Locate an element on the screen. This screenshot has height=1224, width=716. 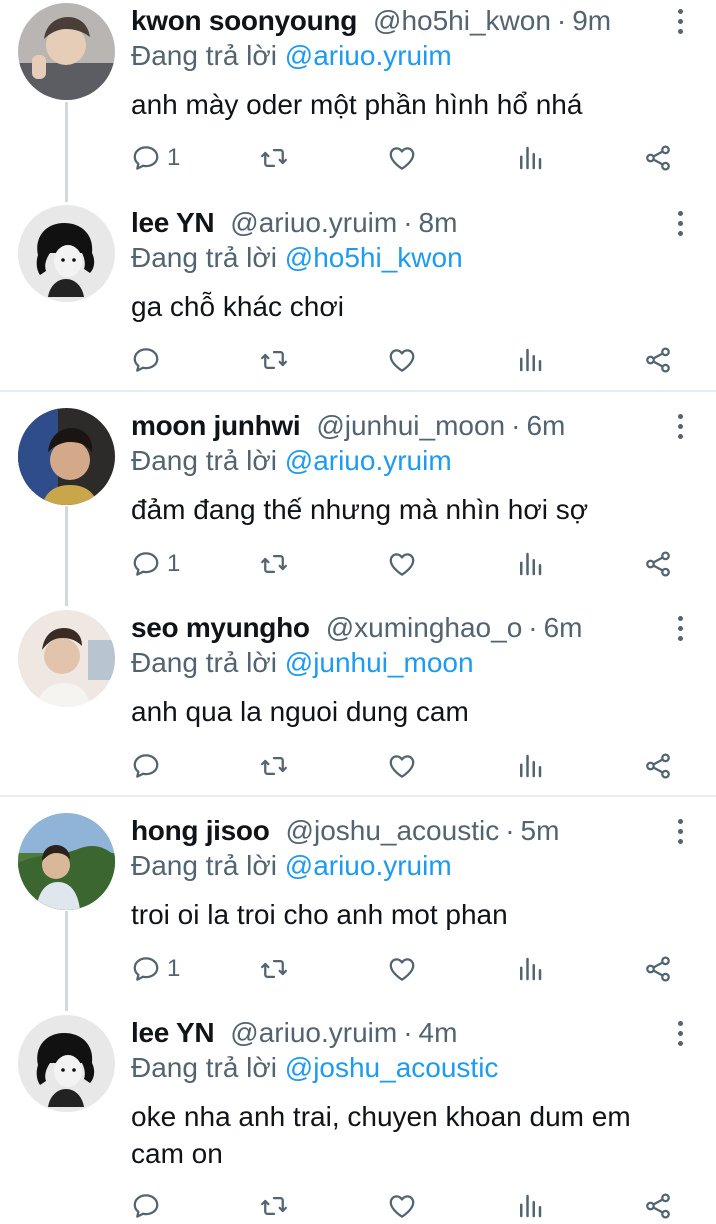
user-handle: @joshu_acoustic is located at coordinates (393, 831).